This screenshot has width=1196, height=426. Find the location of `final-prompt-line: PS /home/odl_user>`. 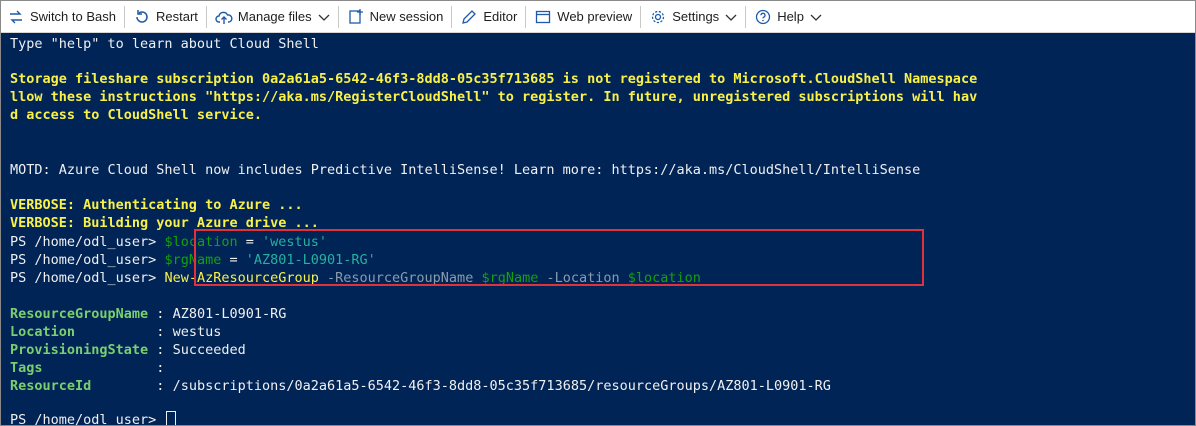

final-prompt-line: PS /home/odl_user> is located at coordinates (93, 418).